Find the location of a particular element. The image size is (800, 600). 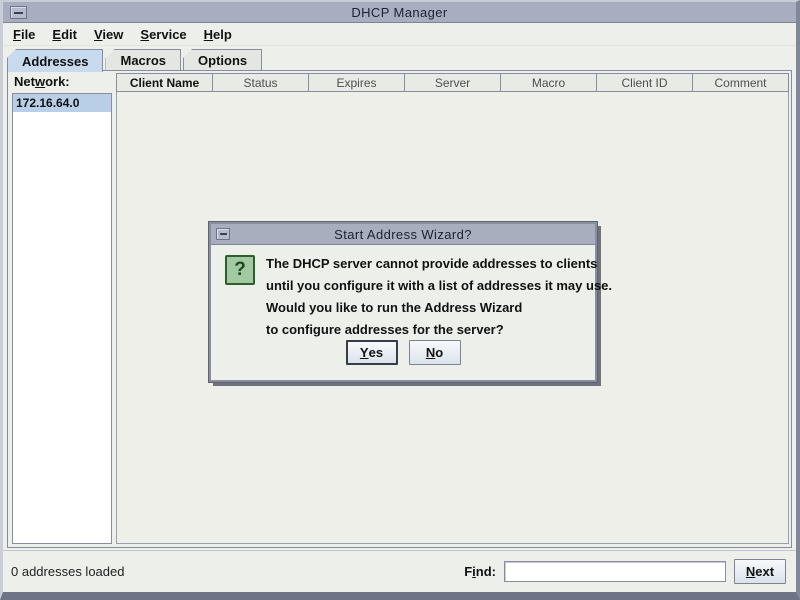

dialog-message-line: Would you like to run the Address Wizard is located at coordinates (394, 307).